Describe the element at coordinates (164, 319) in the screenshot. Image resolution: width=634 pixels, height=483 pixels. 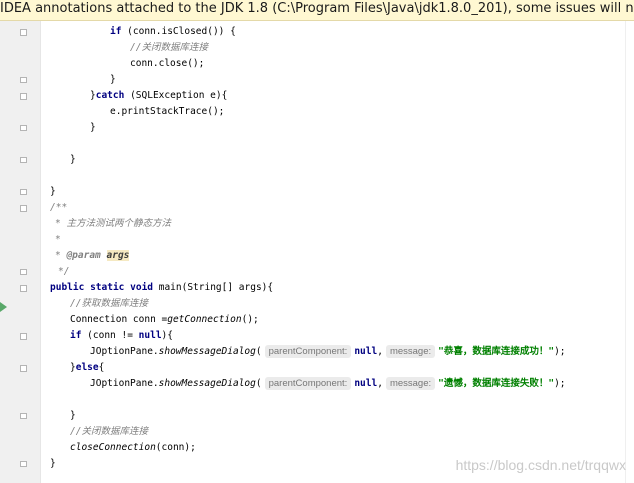
I see `code-line: Connection conn =getConnection();` at that location.